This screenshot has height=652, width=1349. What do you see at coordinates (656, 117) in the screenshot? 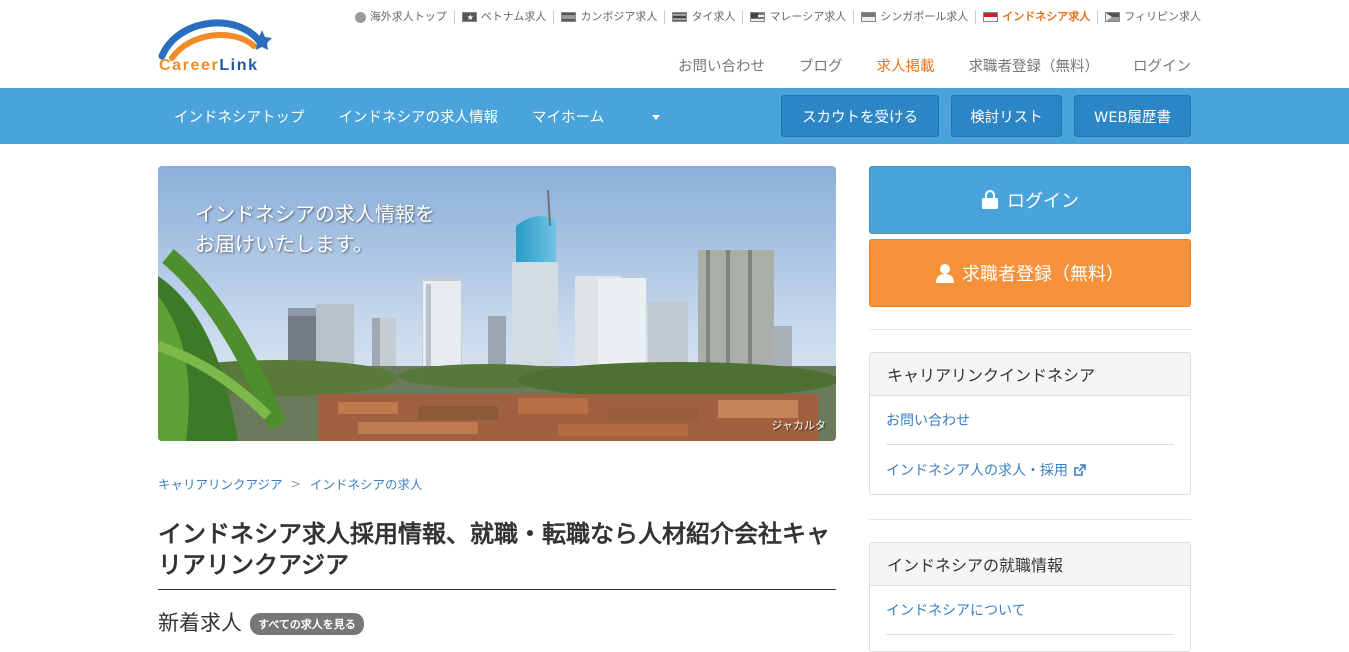
I see `chevron-down-icon` at bounding box center [656, 117].